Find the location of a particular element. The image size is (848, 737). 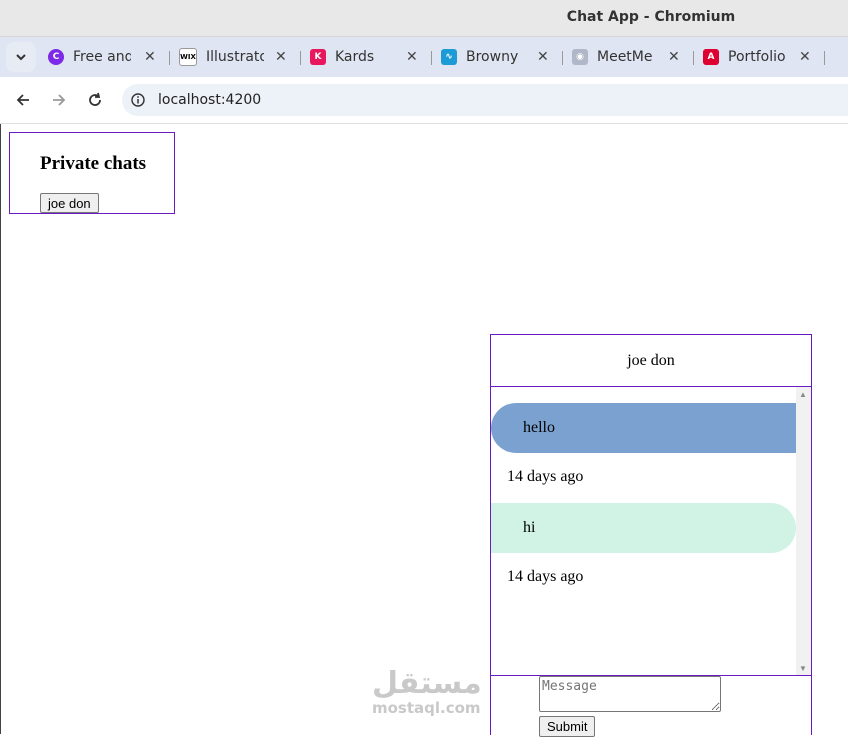

watermark-latin: mostaql.com is located at coordinates (426, 708).